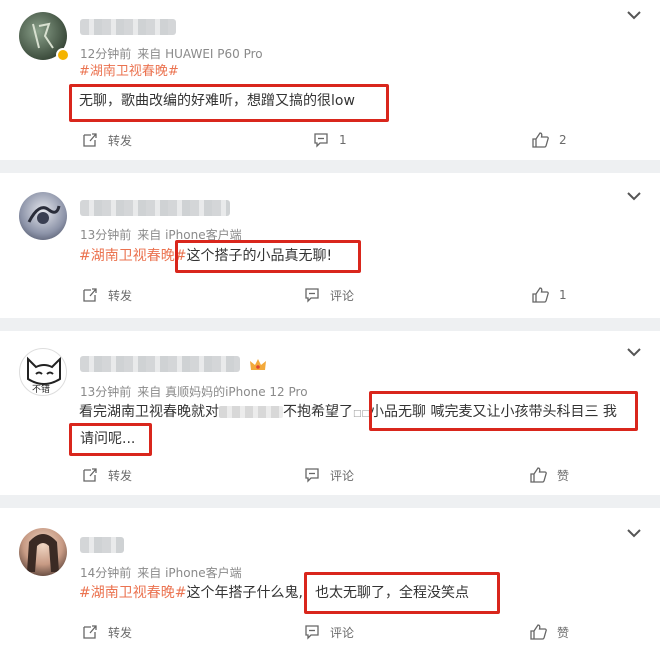  I want to click on crown-icon, so click(258, 364).